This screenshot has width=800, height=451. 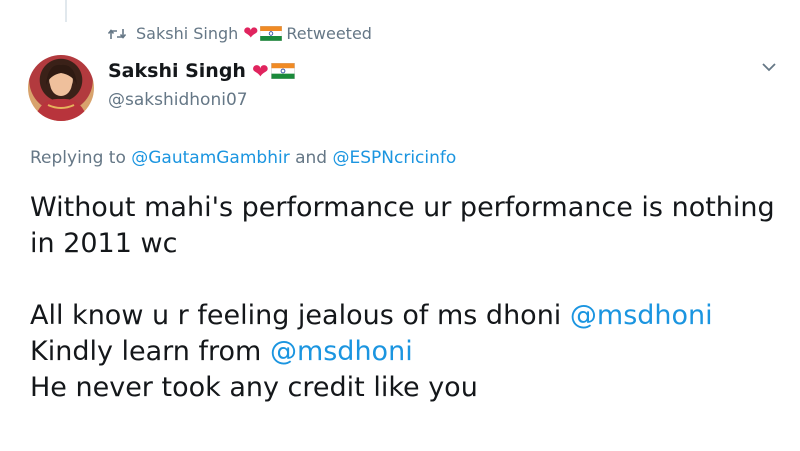 I want to click on replying-to-conjunction: and, so click(x=311, y=158).